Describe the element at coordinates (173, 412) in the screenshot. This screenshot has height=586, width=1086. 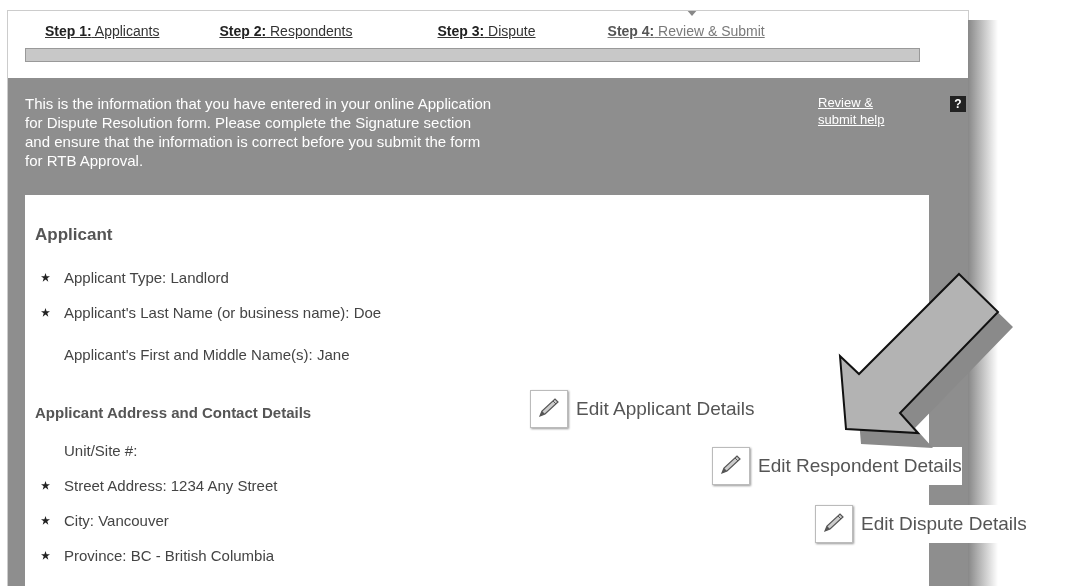
I see `subsection-heading: Applicant Address and Contact Details` at that location.